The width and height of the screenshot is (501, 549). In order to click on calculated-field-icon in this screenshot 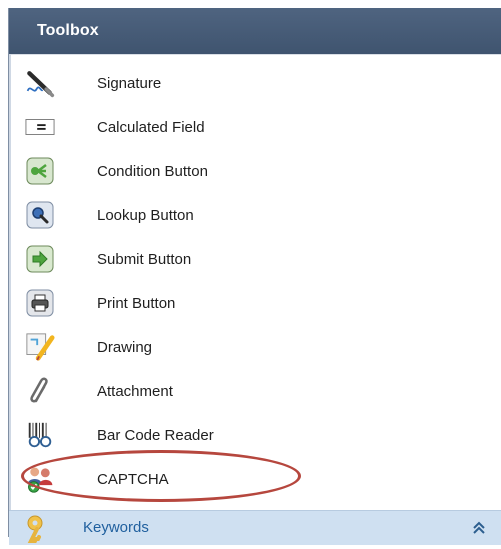, I will do `click(40, 127)`.